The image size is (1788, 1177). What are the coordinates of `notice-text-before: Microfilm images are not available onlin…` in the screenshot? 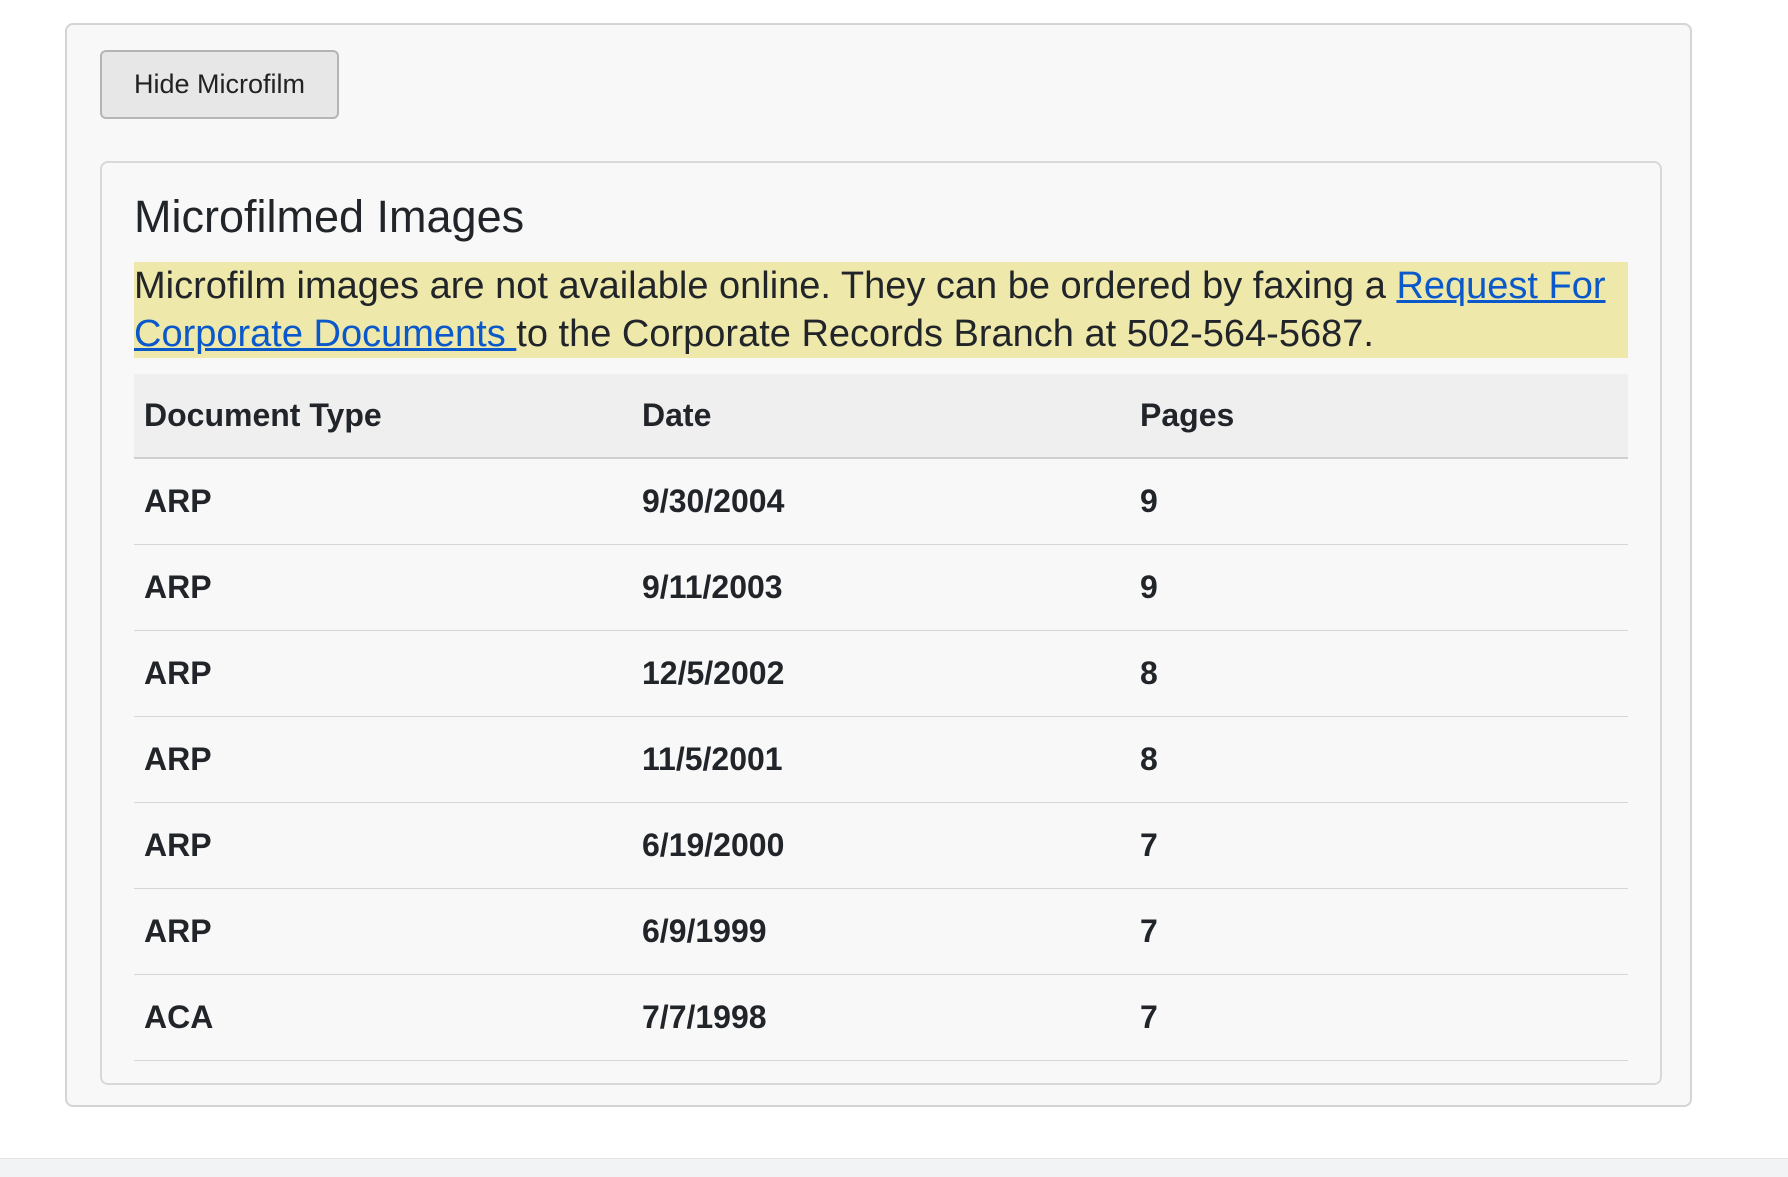 It's located at (765, 286).